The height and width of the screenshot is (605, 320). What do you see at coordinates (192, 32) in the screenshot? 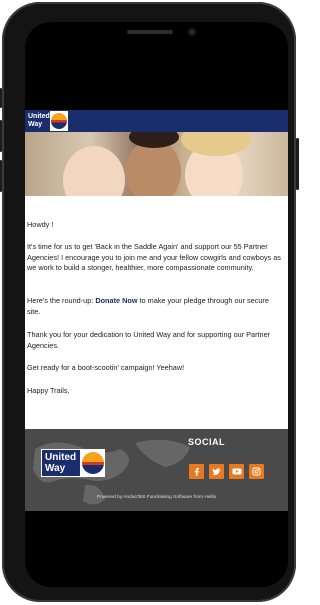
I see `camera-icon` at bounding box center [192, 32].